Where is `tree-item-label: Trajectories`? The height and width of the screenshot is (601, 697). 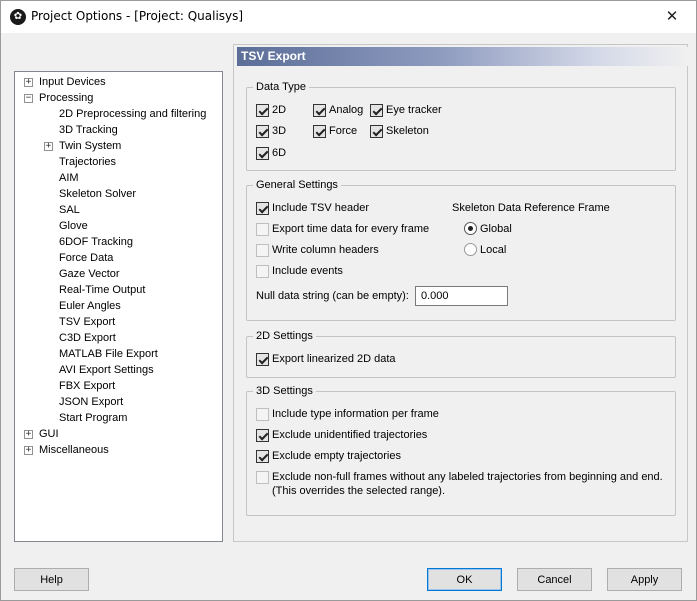 tree-item-label: Trajectories is located at coordinates (88, 162).